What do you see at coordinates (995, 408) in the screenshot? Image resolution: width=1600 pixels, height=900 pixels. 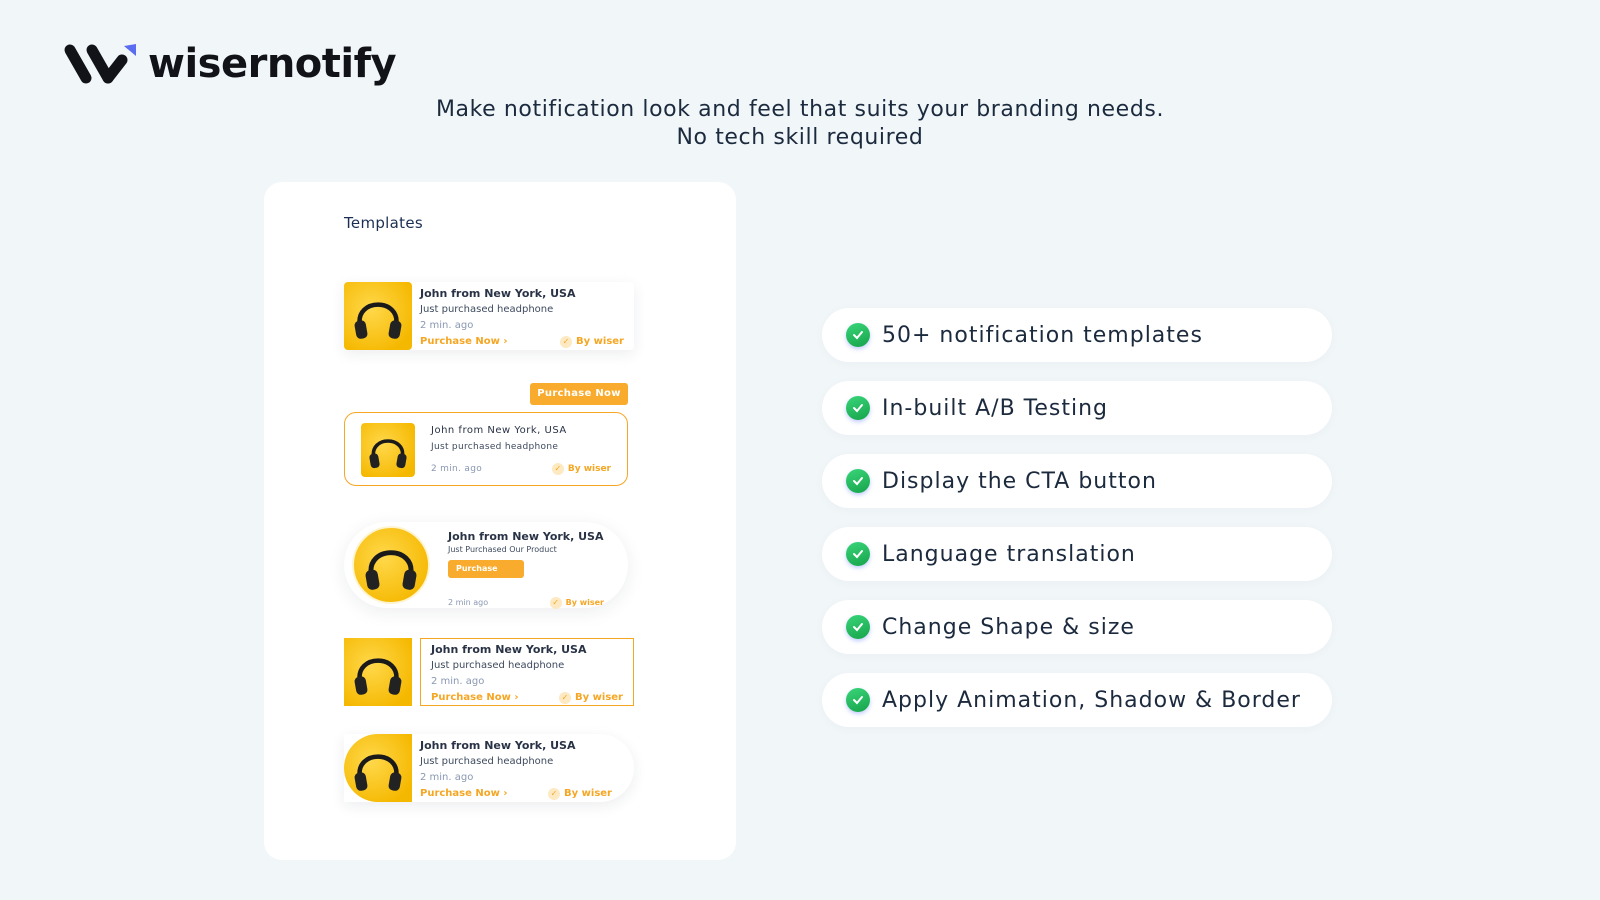 I see `feature-label: In-built A/B Testing` at bounding box center [995, 408].